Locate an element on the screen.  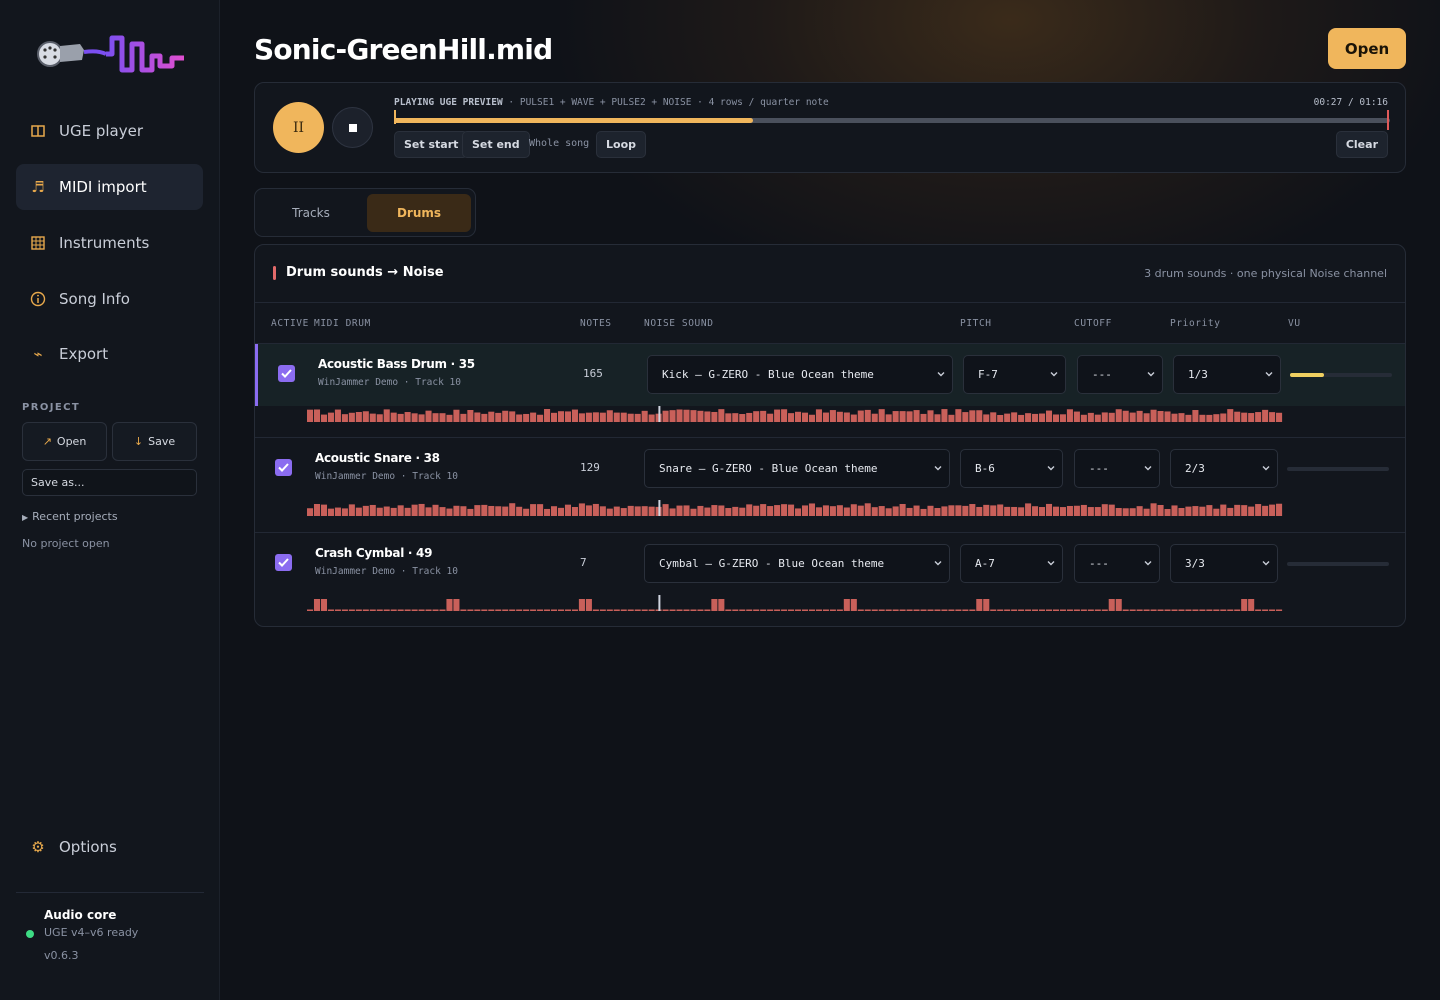
pitch-select: A-7 is located at coordinates (1011, 563).